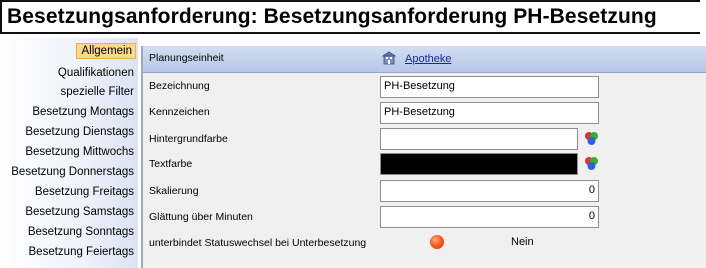 The image size is (706, 268). I want to click on textfarbe-label: Textfarbe, so click(171, 164).